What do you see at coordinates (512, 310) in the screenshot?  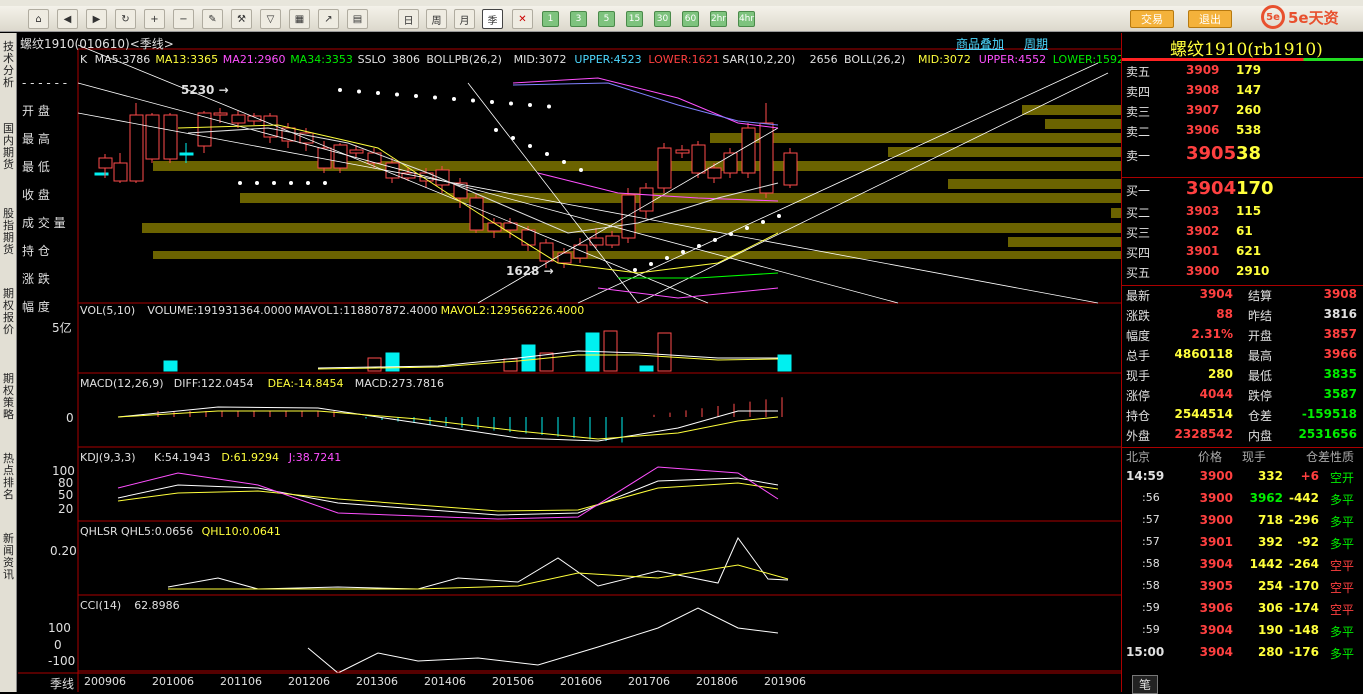 I see `mavol2-value: MAVOL2:129566226.4000` at bounding box center [512, 310].